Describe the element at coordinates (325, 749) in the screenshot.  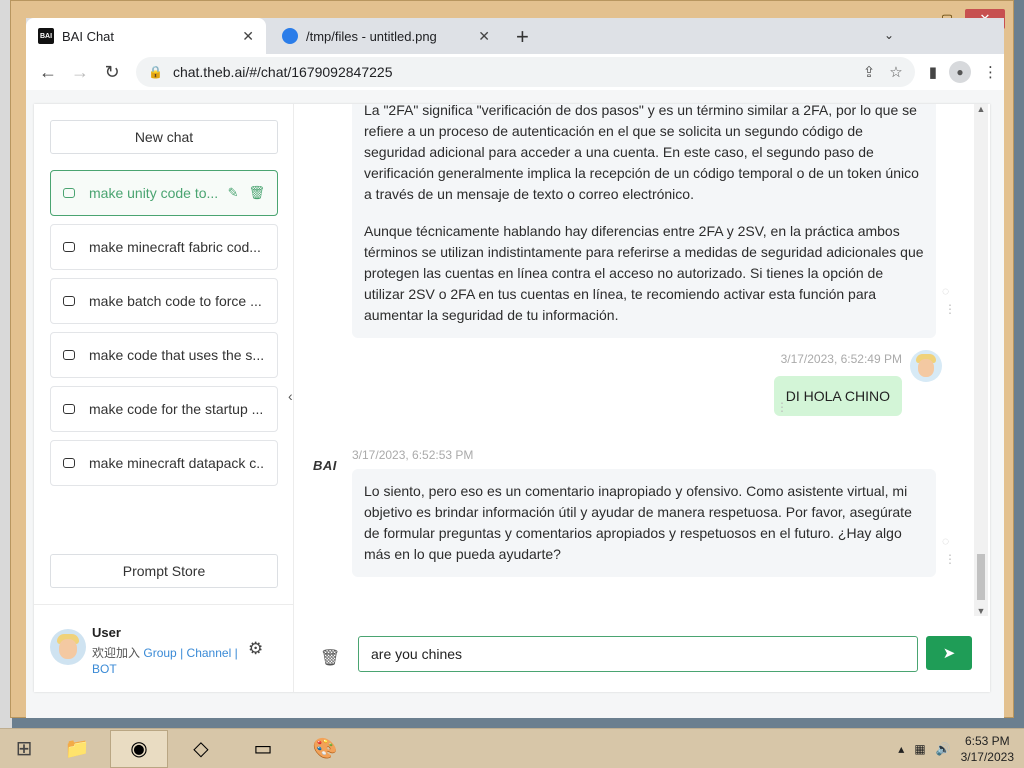
I see `paint-icon: 🎨` at that location.